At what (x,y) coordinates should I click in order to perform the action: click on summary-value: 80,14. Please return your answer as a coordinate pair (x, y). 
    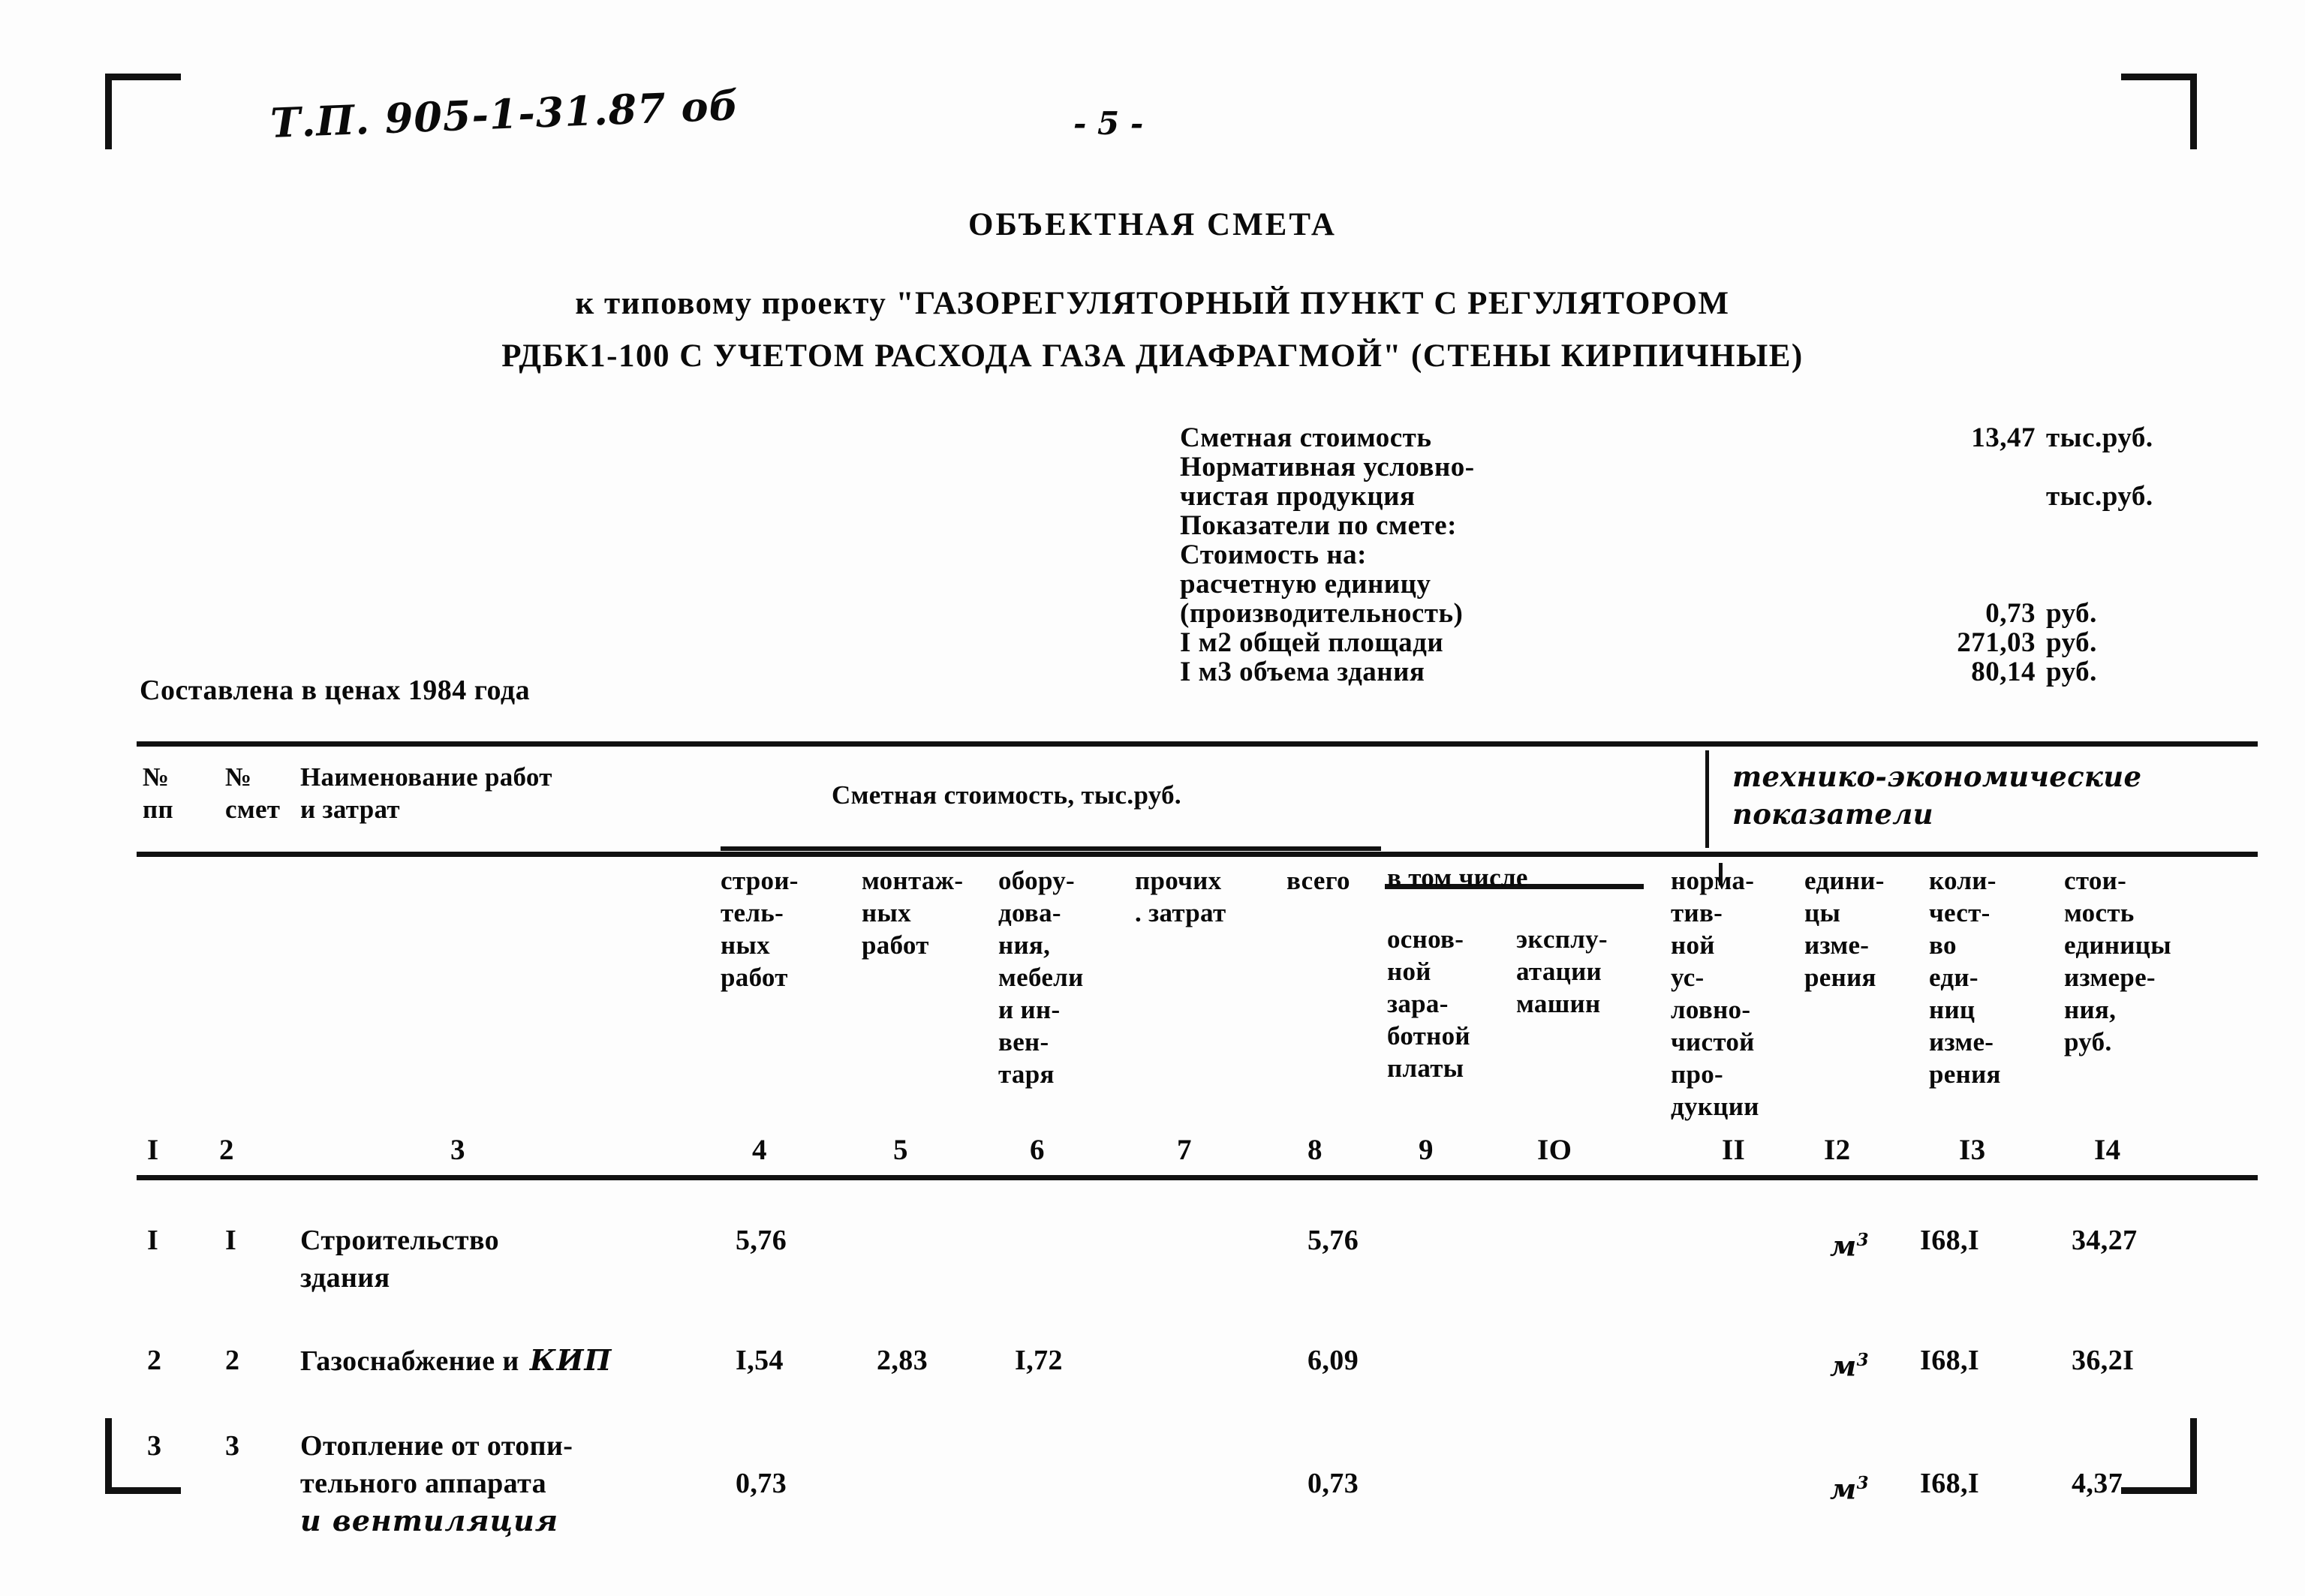
    Looking at the image, I should click on (2003, 672).